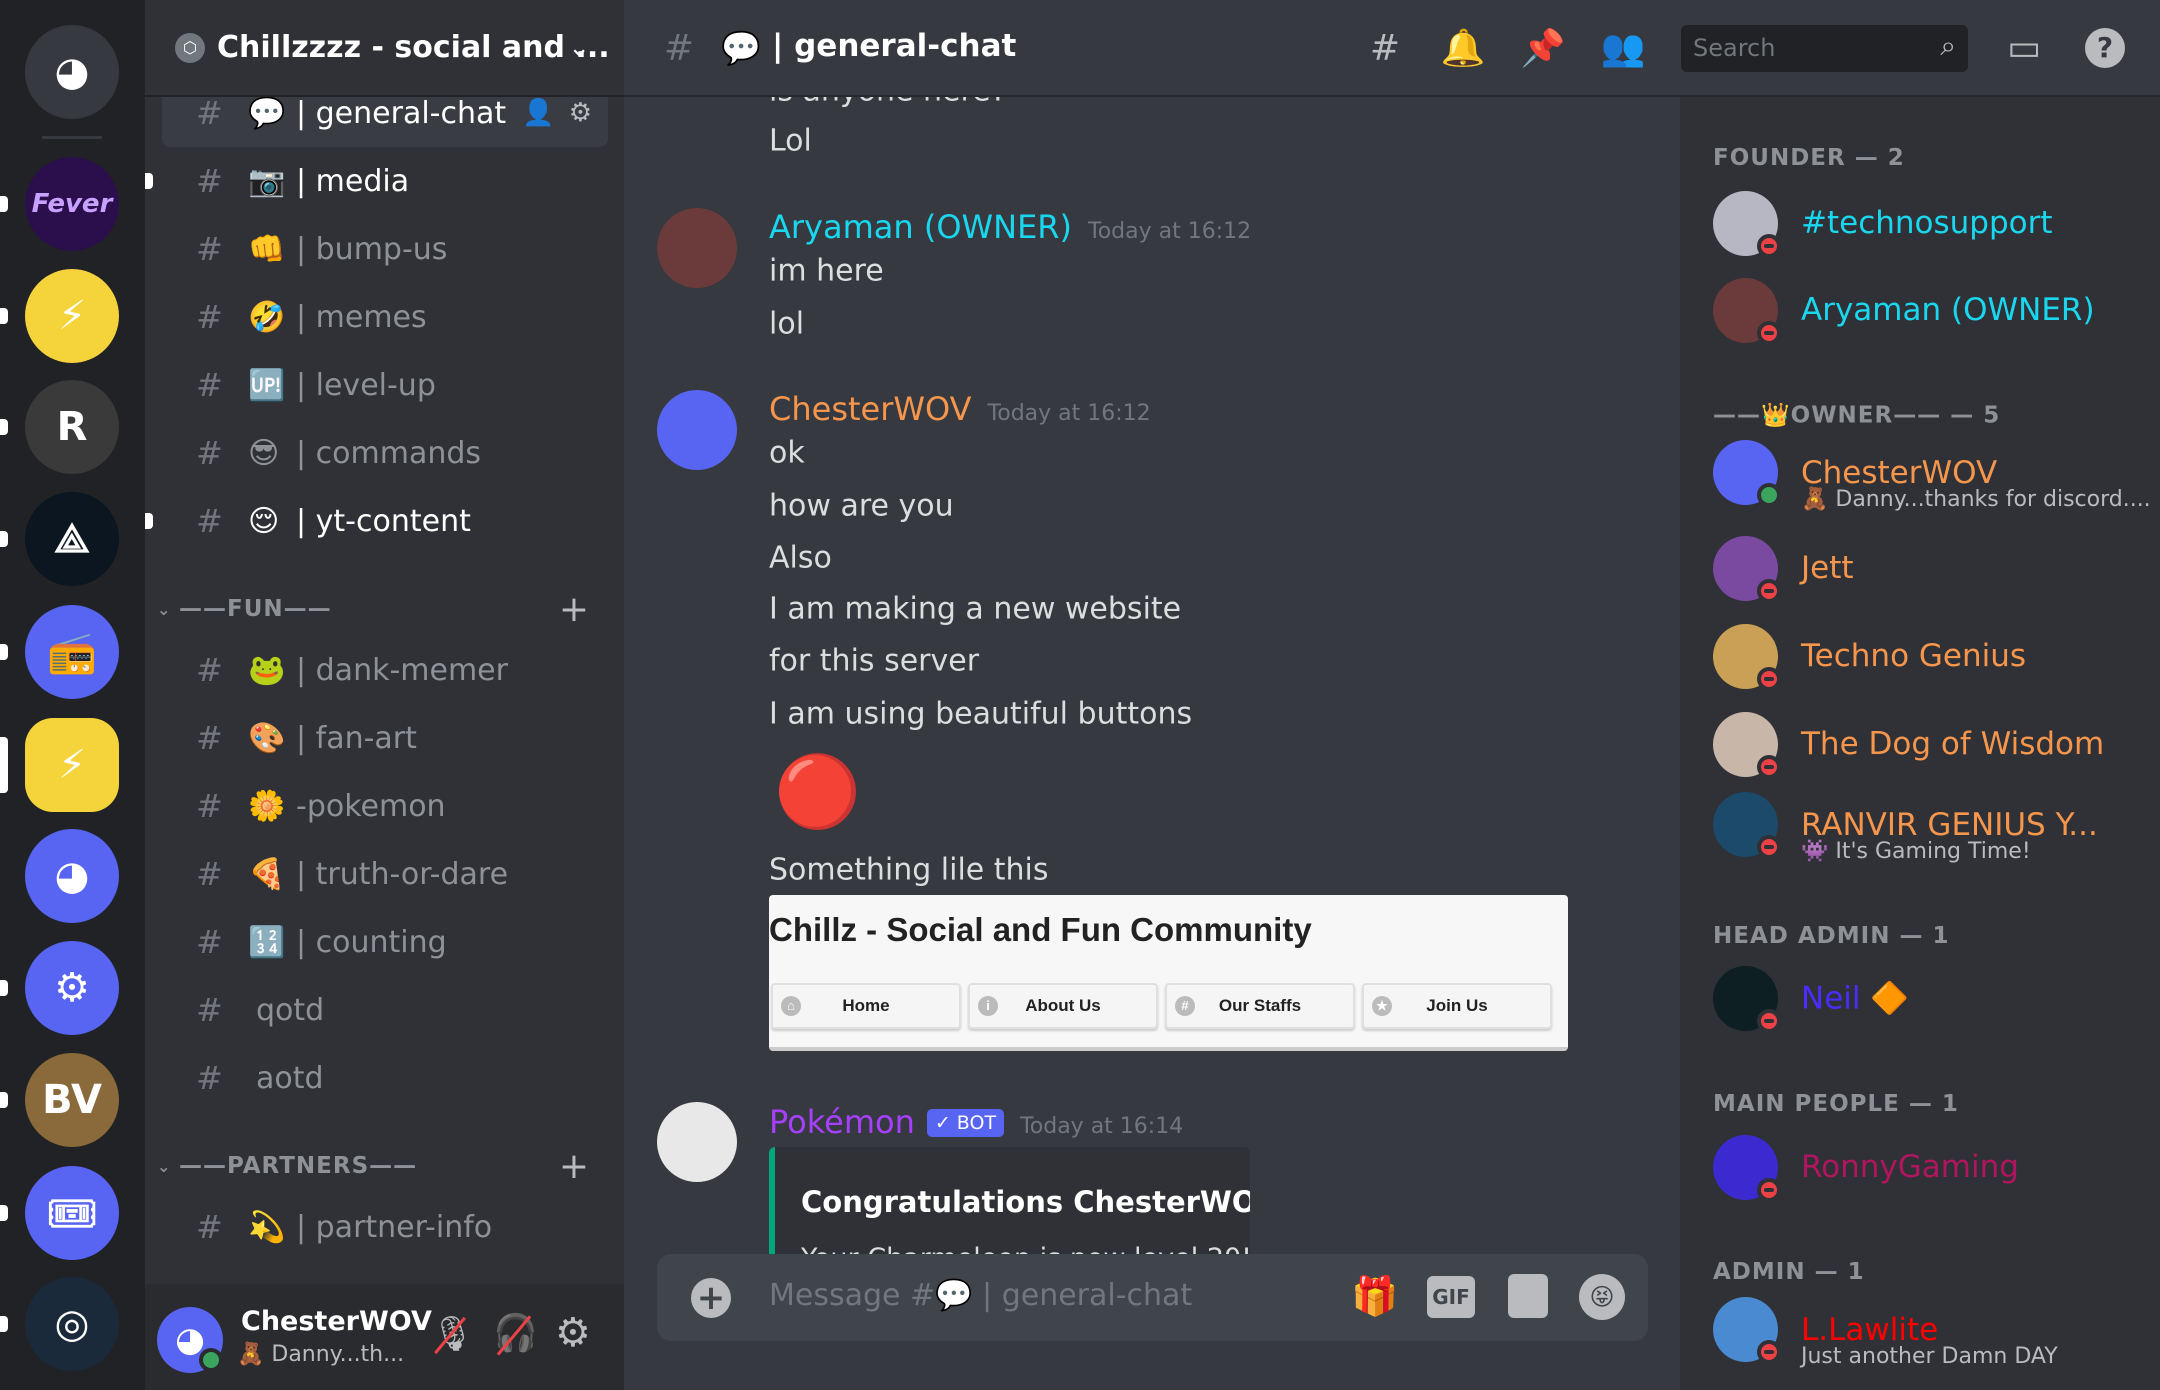 The height and width of the screenshot is (1390, 2160). What do you see at coordinates (980, 1295) in the screenshot?
I see `message-input: Message #💬 | general-chat` at bounding box center [980, 1295].